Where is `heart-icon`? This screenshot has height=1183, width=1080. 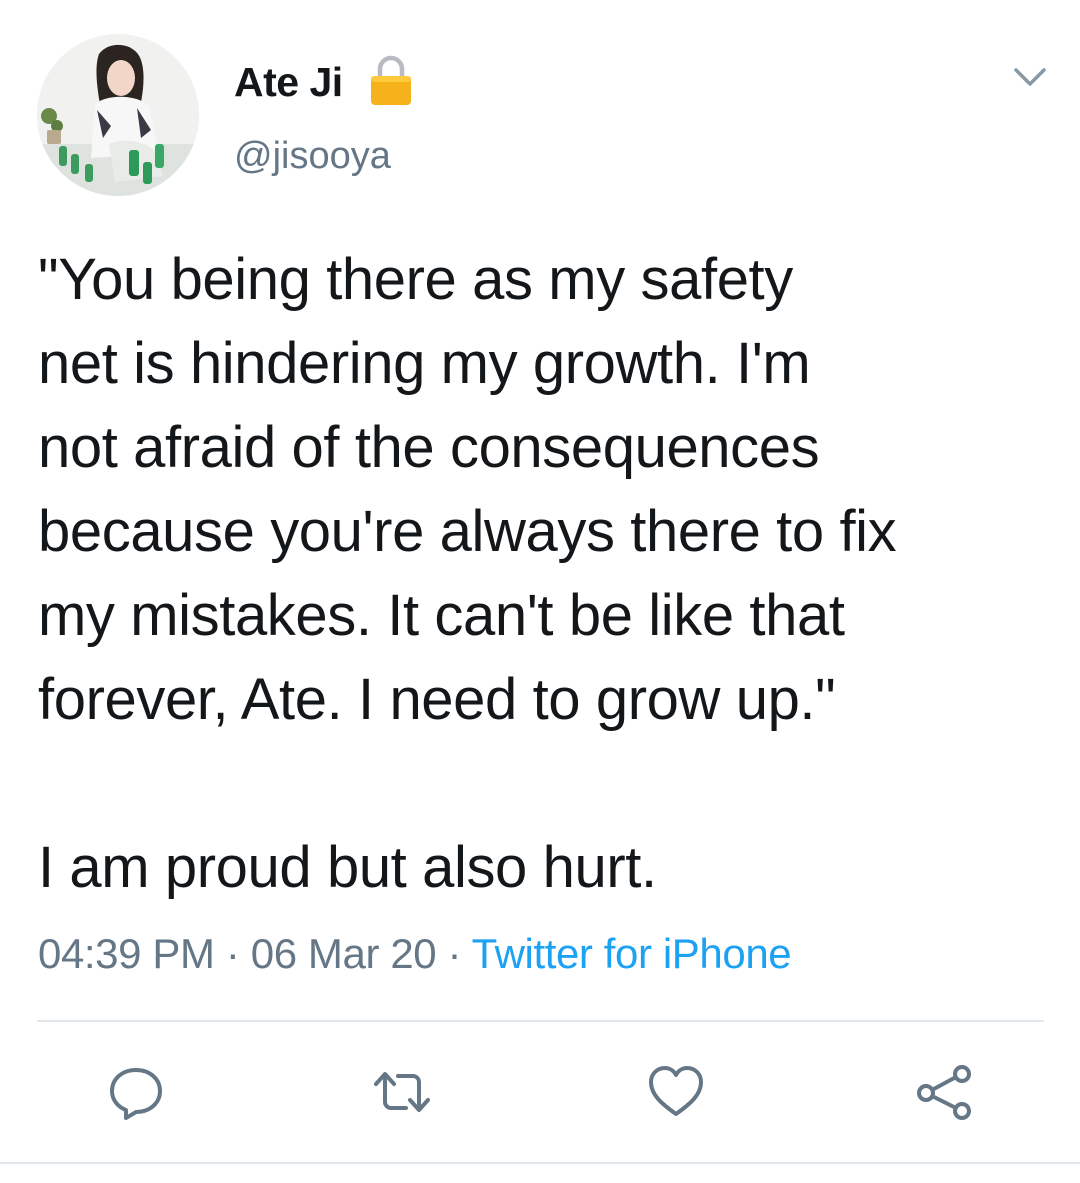 heart-icon is located at coordinates (676, 1092).